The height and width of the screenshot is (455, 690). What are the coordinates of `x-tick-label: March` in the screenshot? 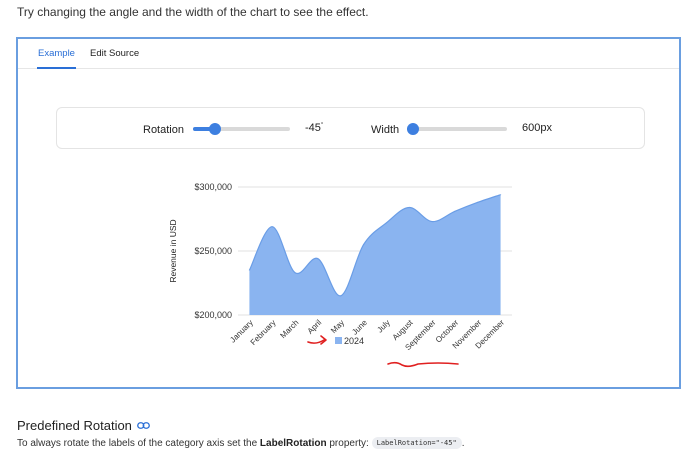 It's located at (289, 329).